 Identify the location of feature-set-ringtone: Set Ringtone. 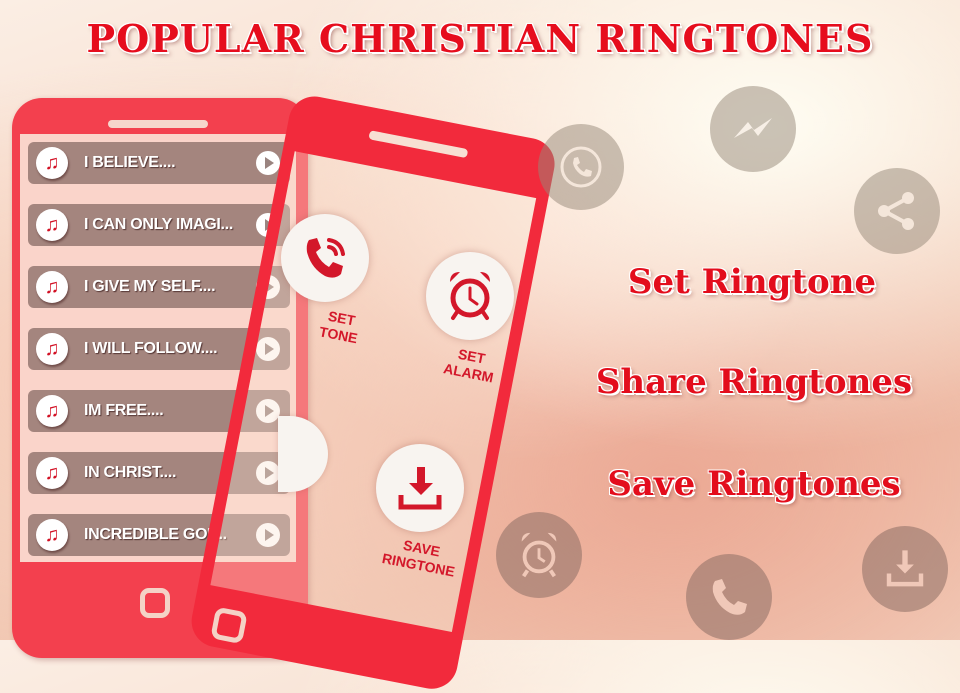
(752, 282).